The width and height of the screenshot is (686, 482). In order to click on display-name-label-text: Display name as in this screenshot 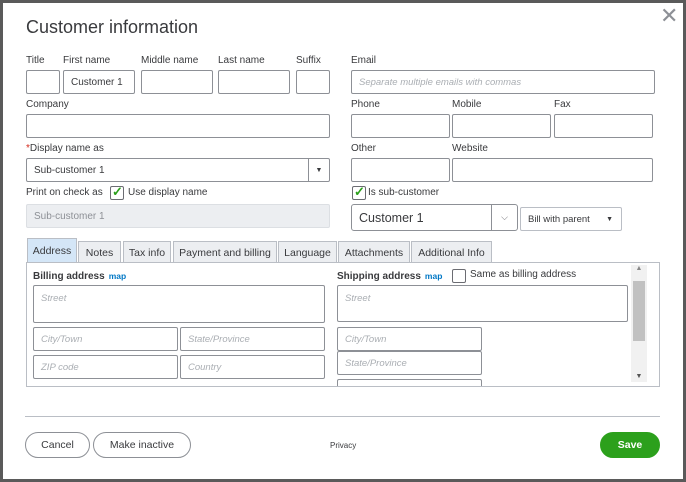, I will do `click(66, 148)`.